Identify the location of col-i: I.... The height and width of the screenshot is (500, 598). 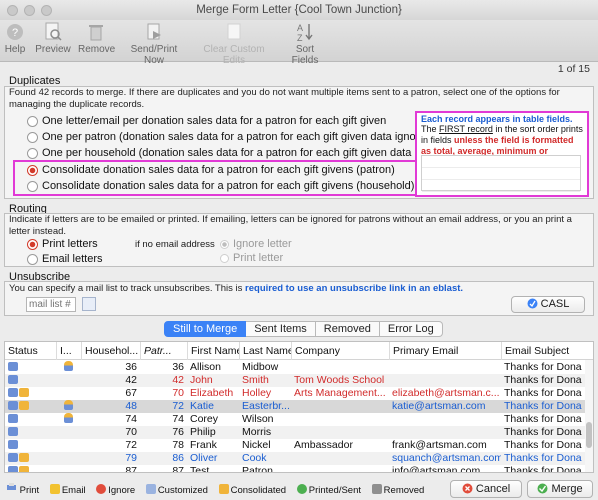
(68, 351).